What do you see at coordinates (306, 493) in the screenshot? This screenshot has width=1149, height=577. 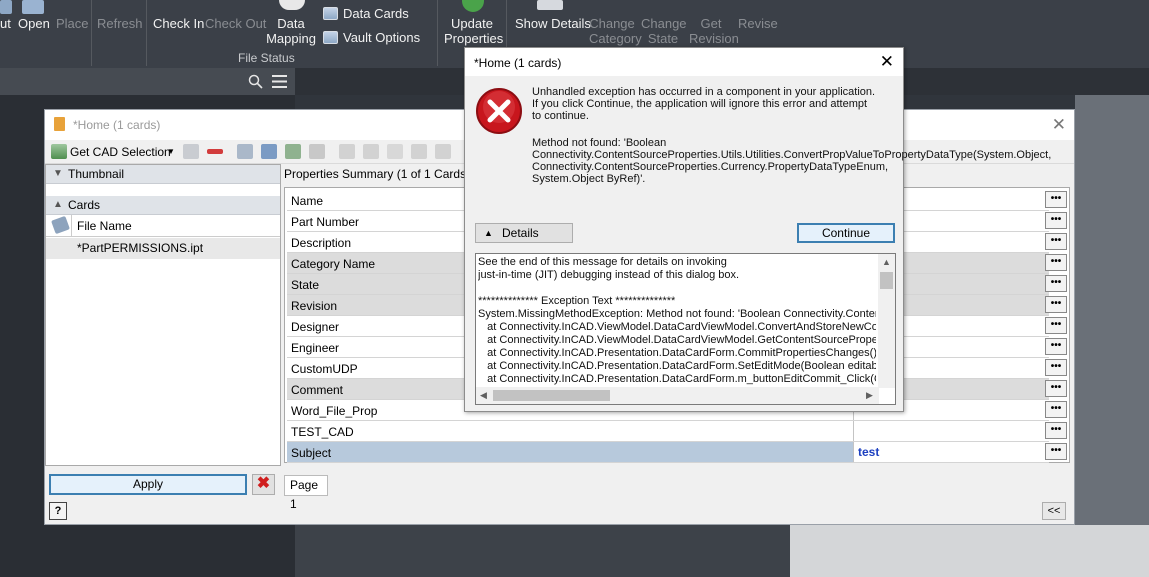 I see `page-tab: Page 1` at bounding box center [306, 493].